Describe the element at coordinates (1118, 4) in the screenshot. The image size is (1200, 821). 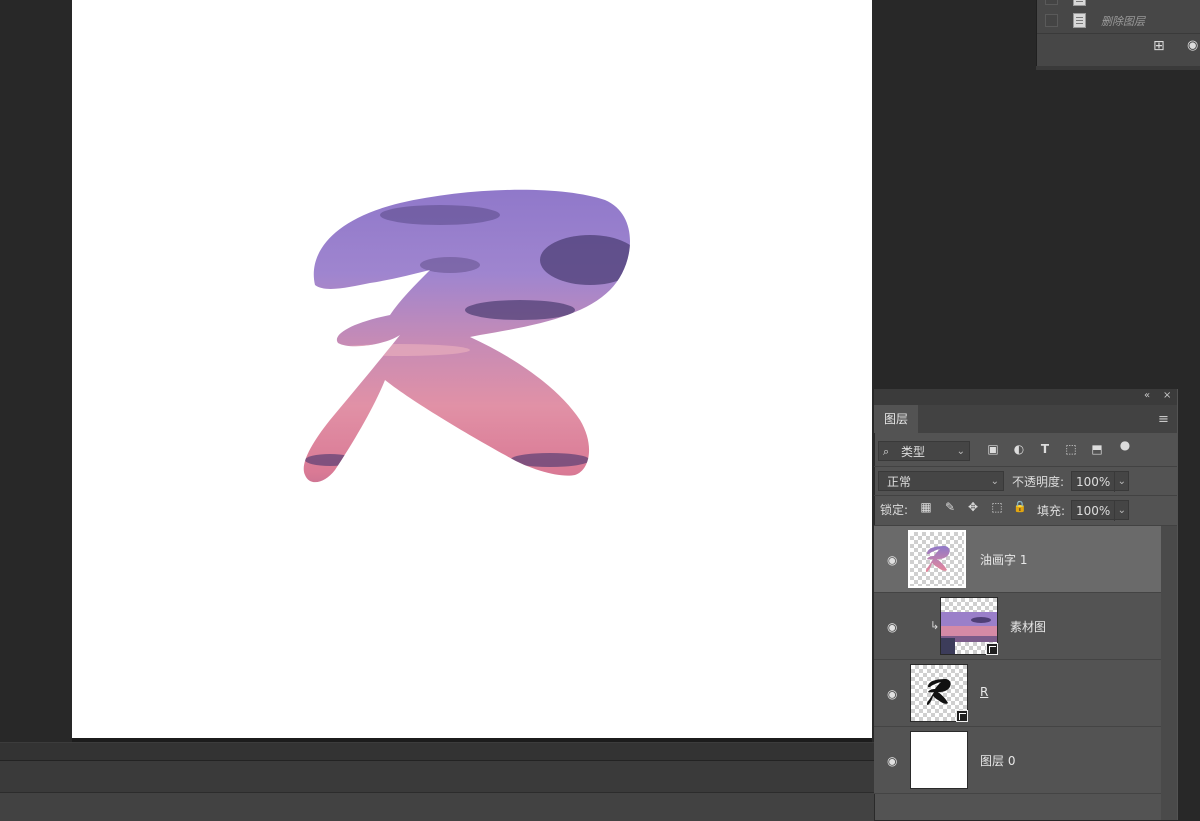
I see `history-item-partial` at that location.